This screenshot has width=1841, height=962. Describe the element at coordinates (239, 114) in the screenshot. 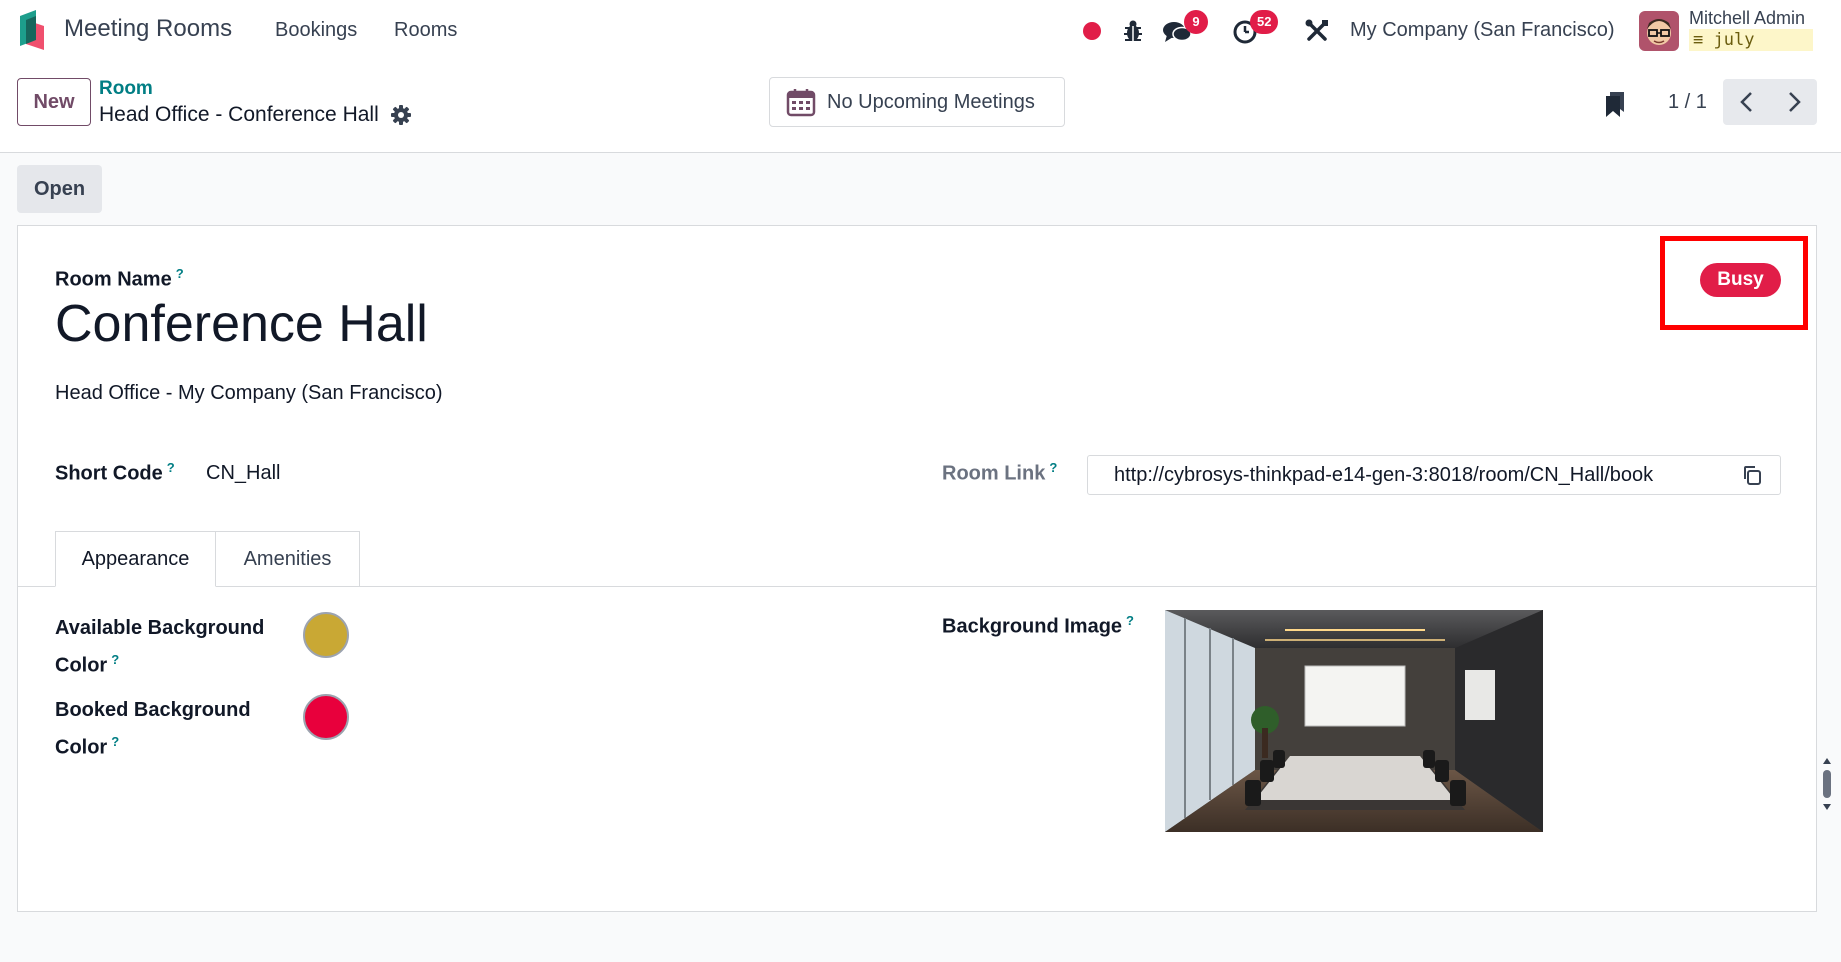

I see `breadcrumb-current: Head Office - Conference Hall` at that location.